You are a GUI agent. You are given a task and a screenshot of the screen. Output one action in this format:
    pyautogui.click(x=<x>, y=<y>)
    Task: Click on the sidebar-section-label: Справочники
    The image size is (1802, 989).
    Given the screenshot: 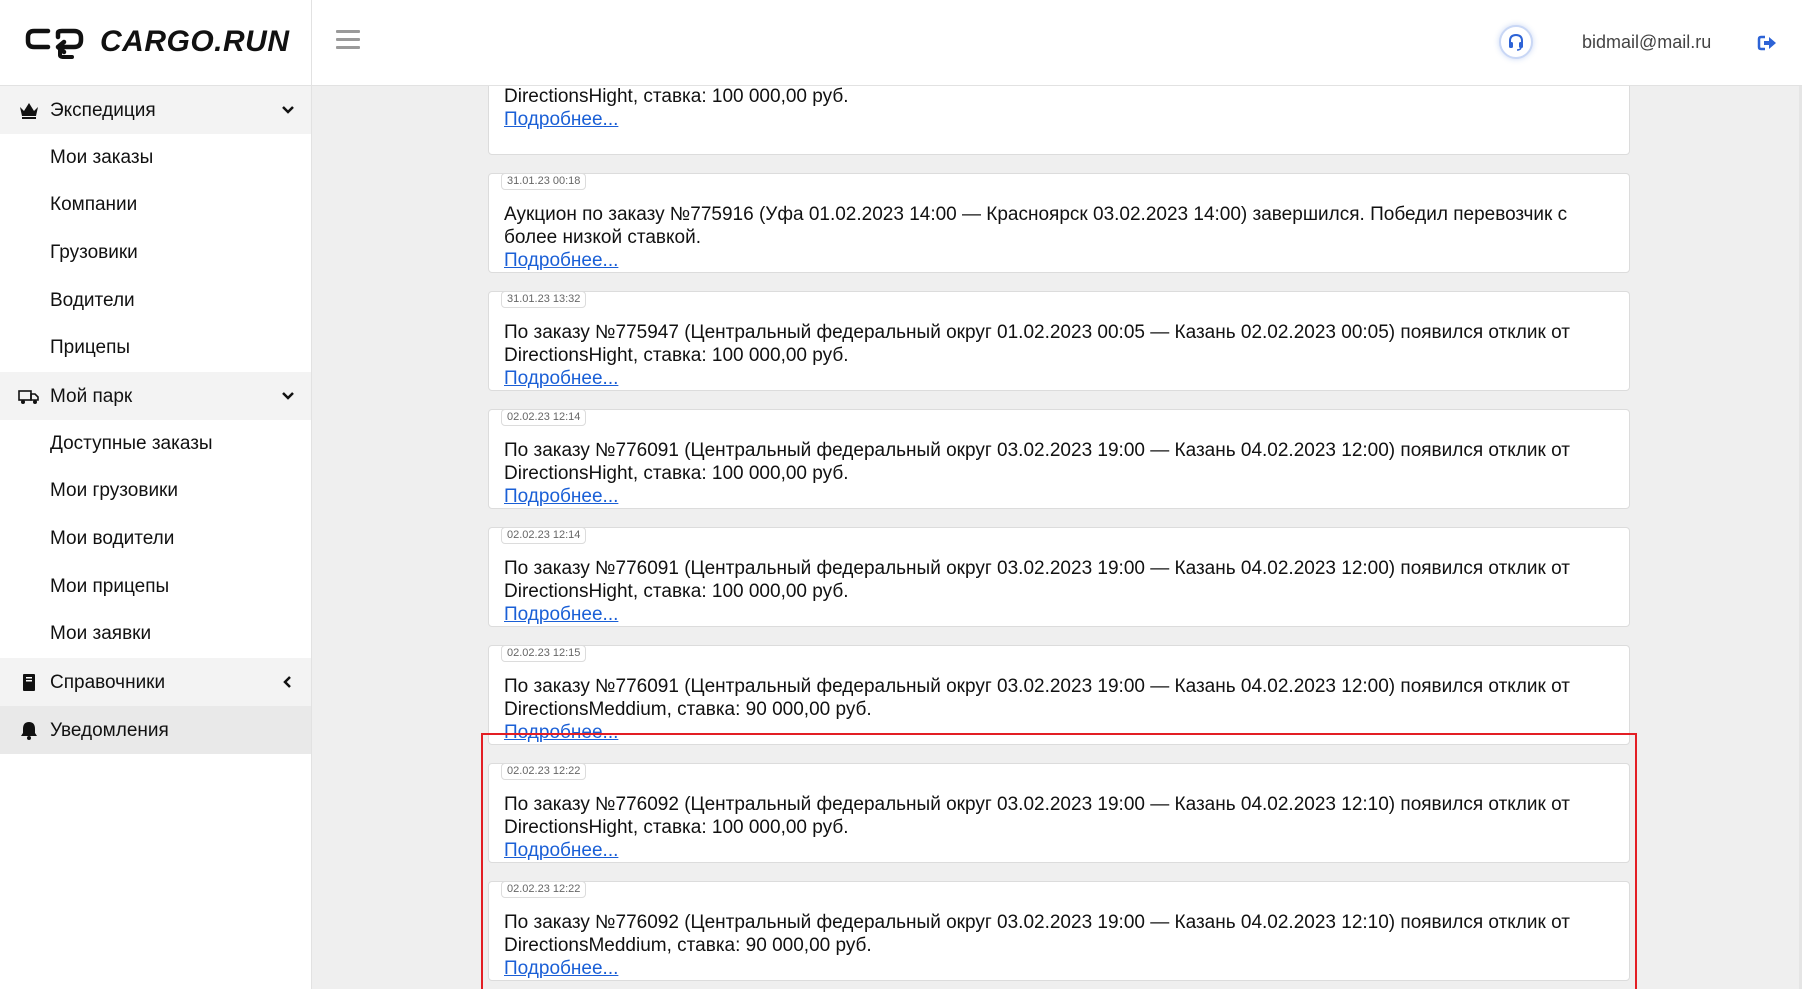 What is the action you would take?
    pyautogui.click(x=108, y=682)
    